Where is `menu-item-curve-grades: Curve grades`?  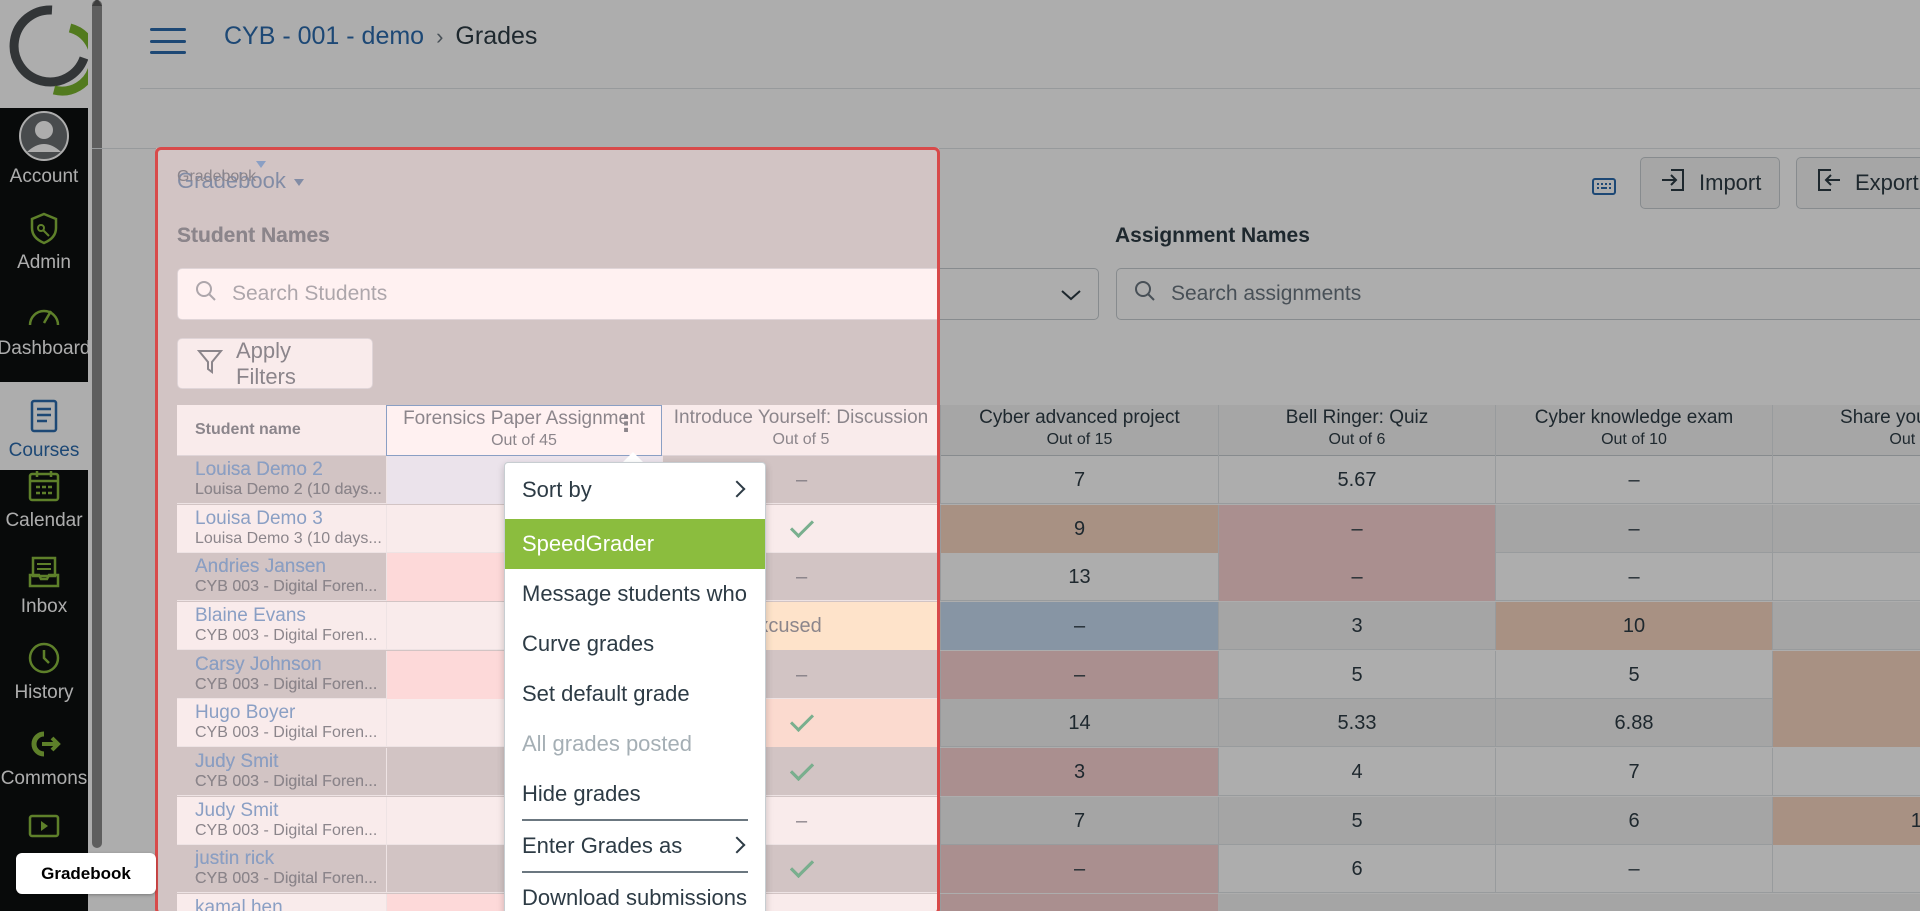
menu-item-curve-grades: Curve grades is located at coordinates (635, 644).